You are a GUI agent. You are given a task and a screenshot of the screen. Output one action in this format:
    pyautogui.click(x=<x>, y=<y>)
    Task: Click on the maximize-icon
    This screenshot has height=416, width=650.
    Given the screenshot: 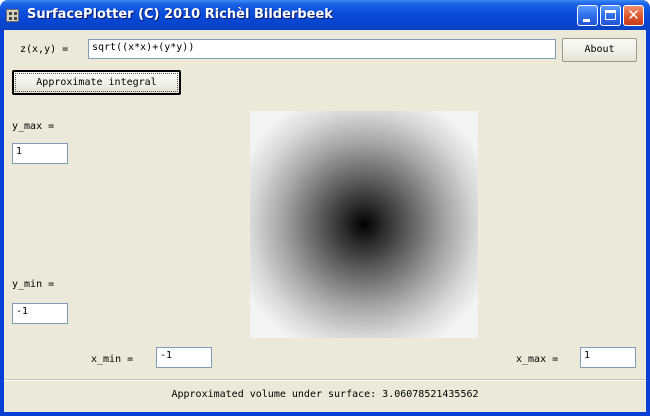 What is the action you would take?
    pyautogui.click(x=610, y=15)
    